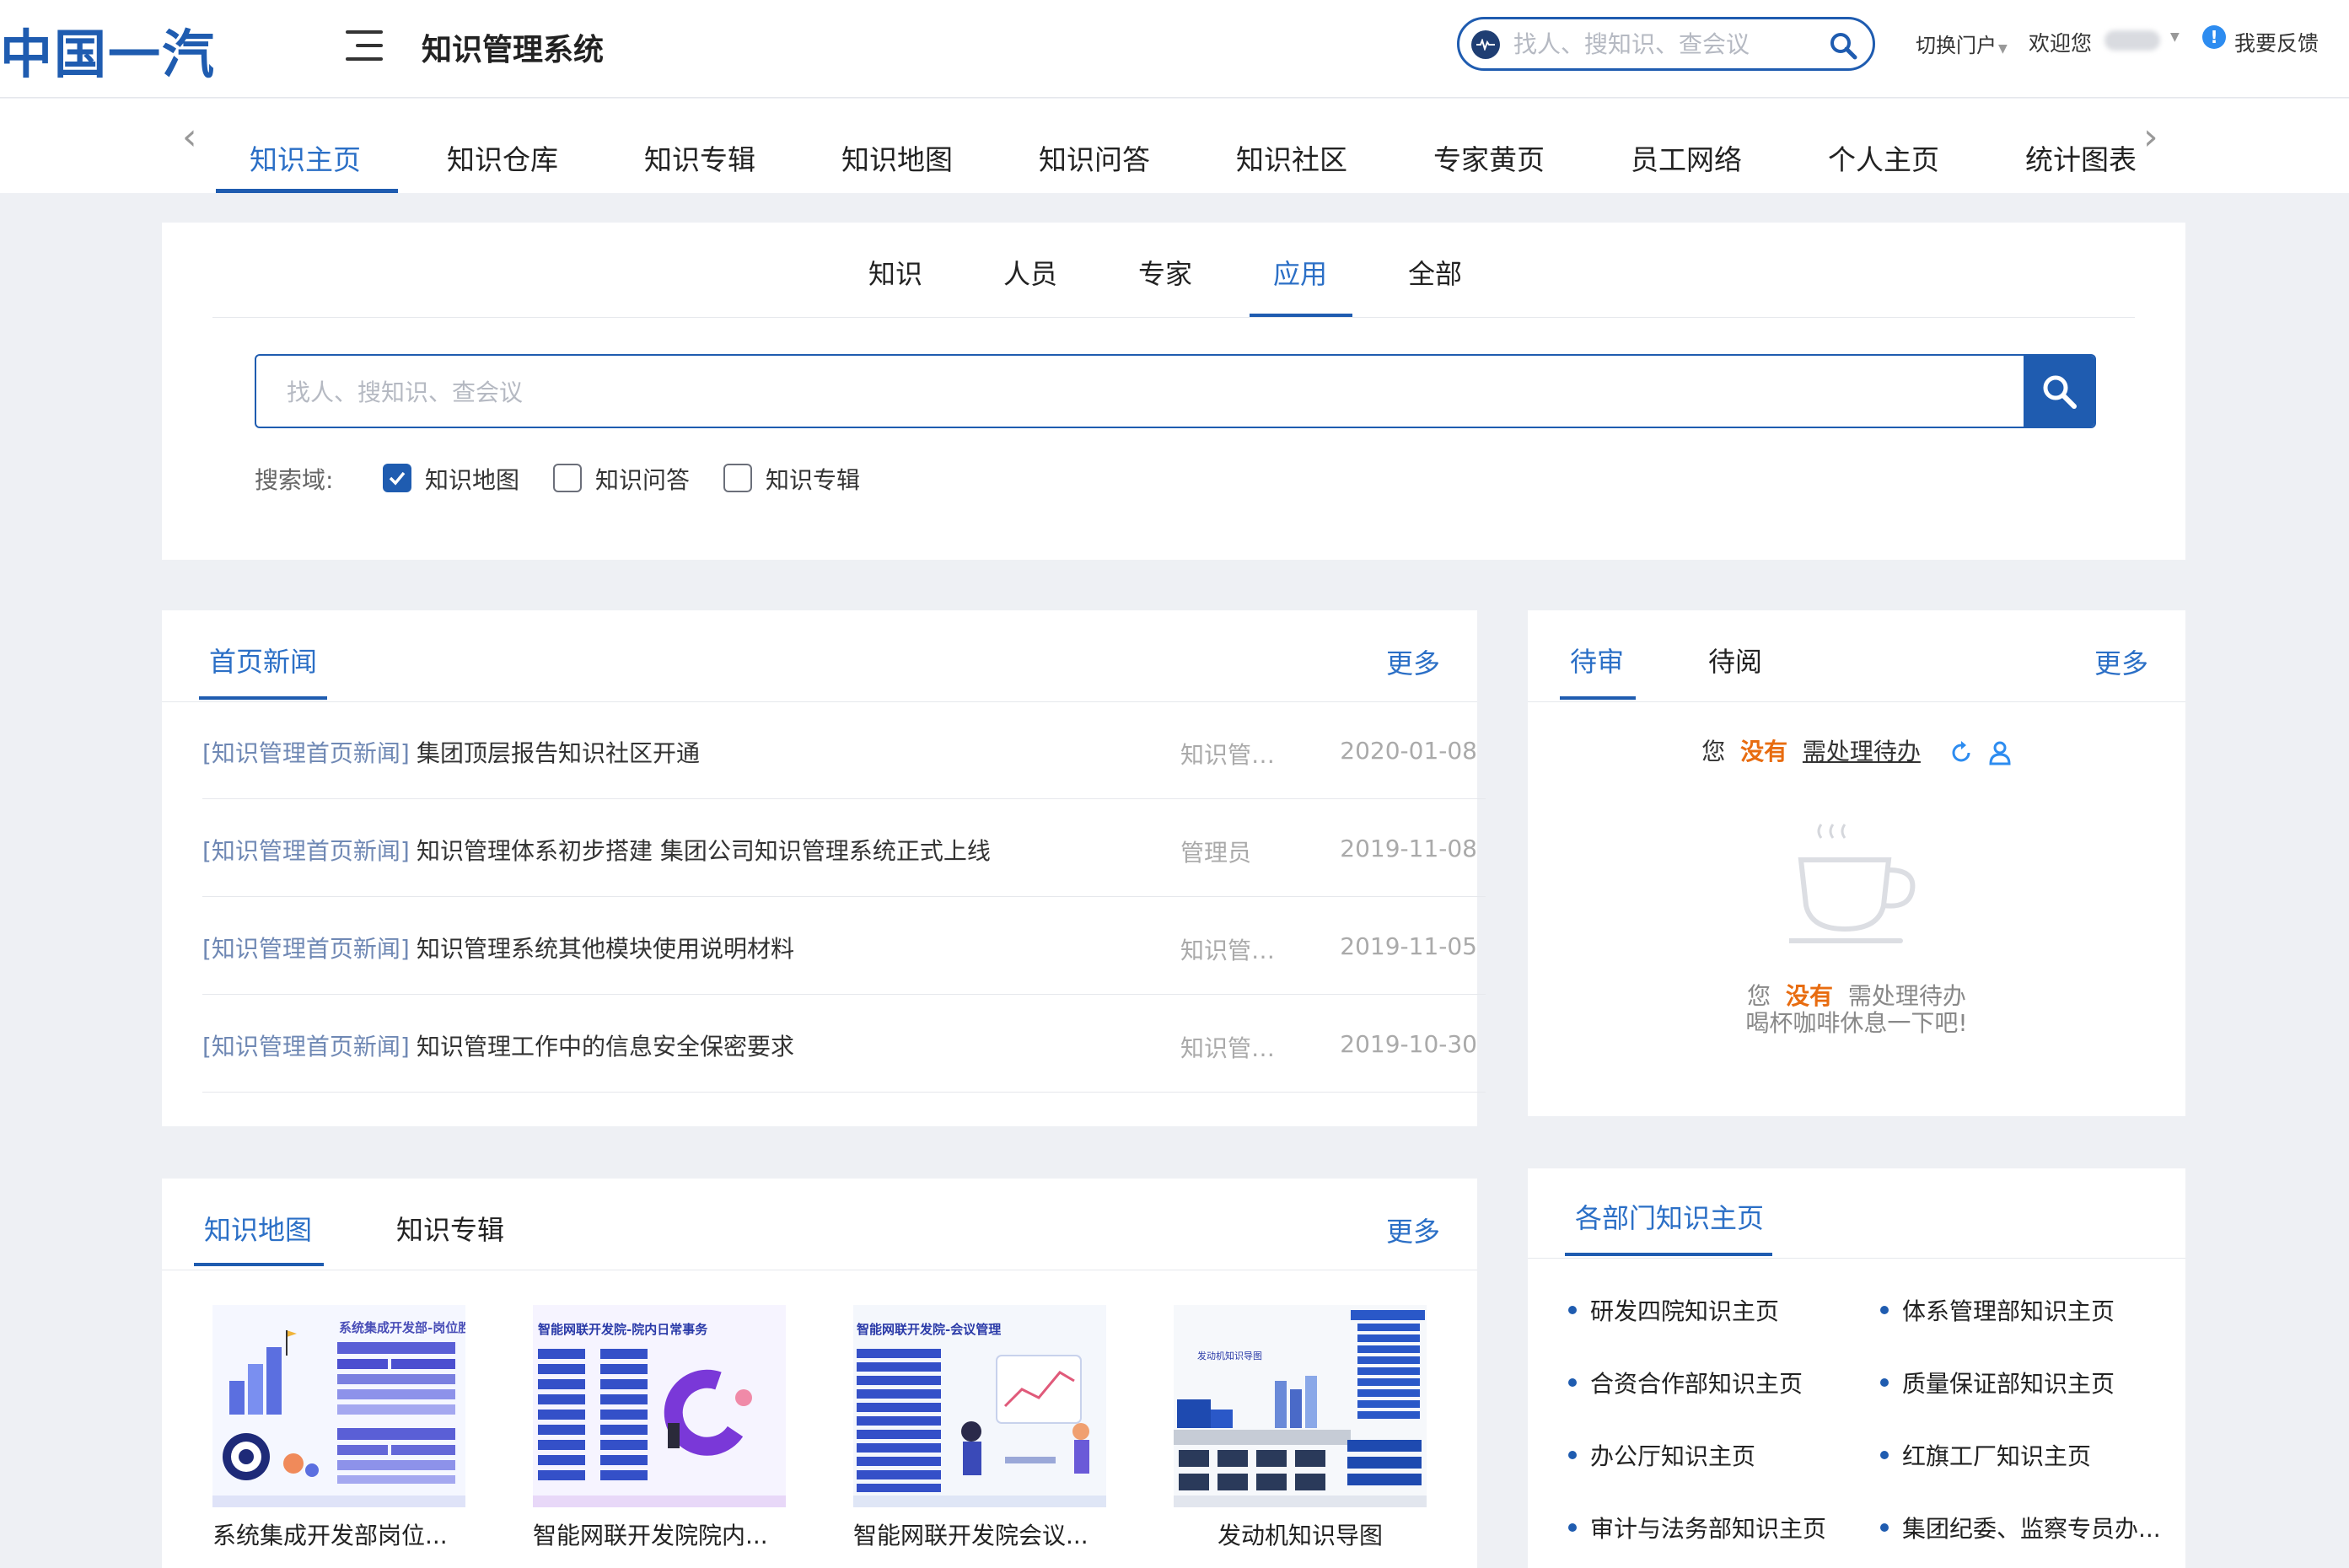 This screenshot has width=2349, height=1568. What do you see at coordinates (1673, 1310) in the screenshot?
I see `dept-link: 研发四院知识主页` at bounding box center [1673, 1310].